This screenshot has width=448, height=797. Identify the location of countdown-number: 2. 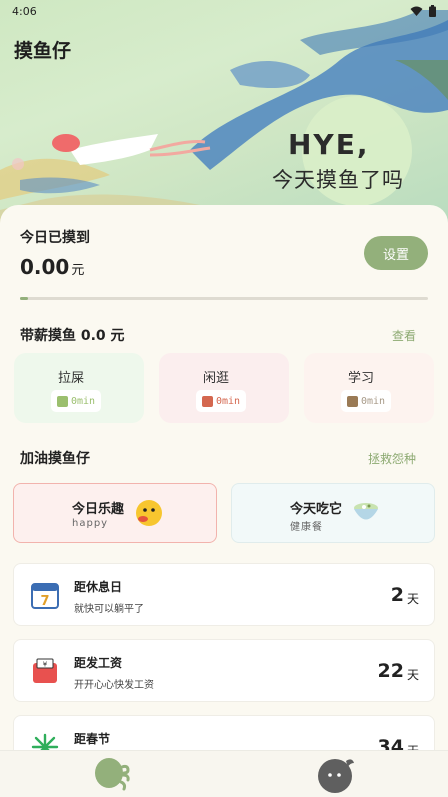
(397, 595).